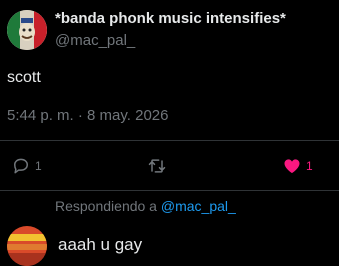 The width and height of the screenshot is (339, 266). I want to click on replying-to: Respondiendo a @mac_pal_, so click(145, 206).